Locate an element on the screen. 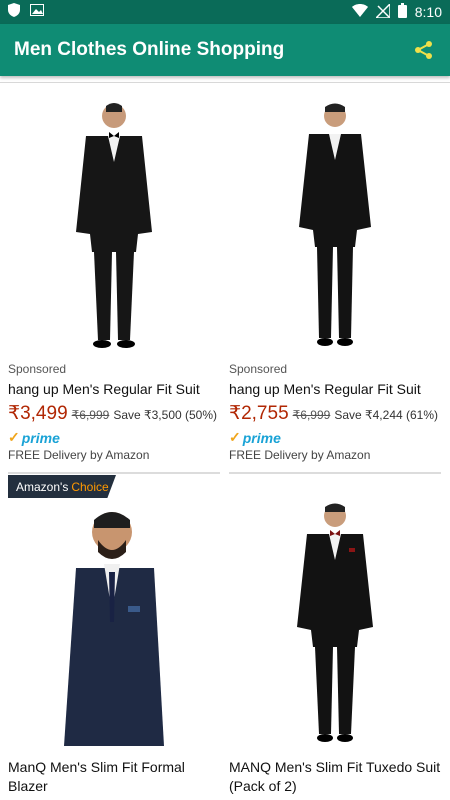 This screenshot has height=800, width=450. status-bar: 8:10 is located at coordinates (225, 12).